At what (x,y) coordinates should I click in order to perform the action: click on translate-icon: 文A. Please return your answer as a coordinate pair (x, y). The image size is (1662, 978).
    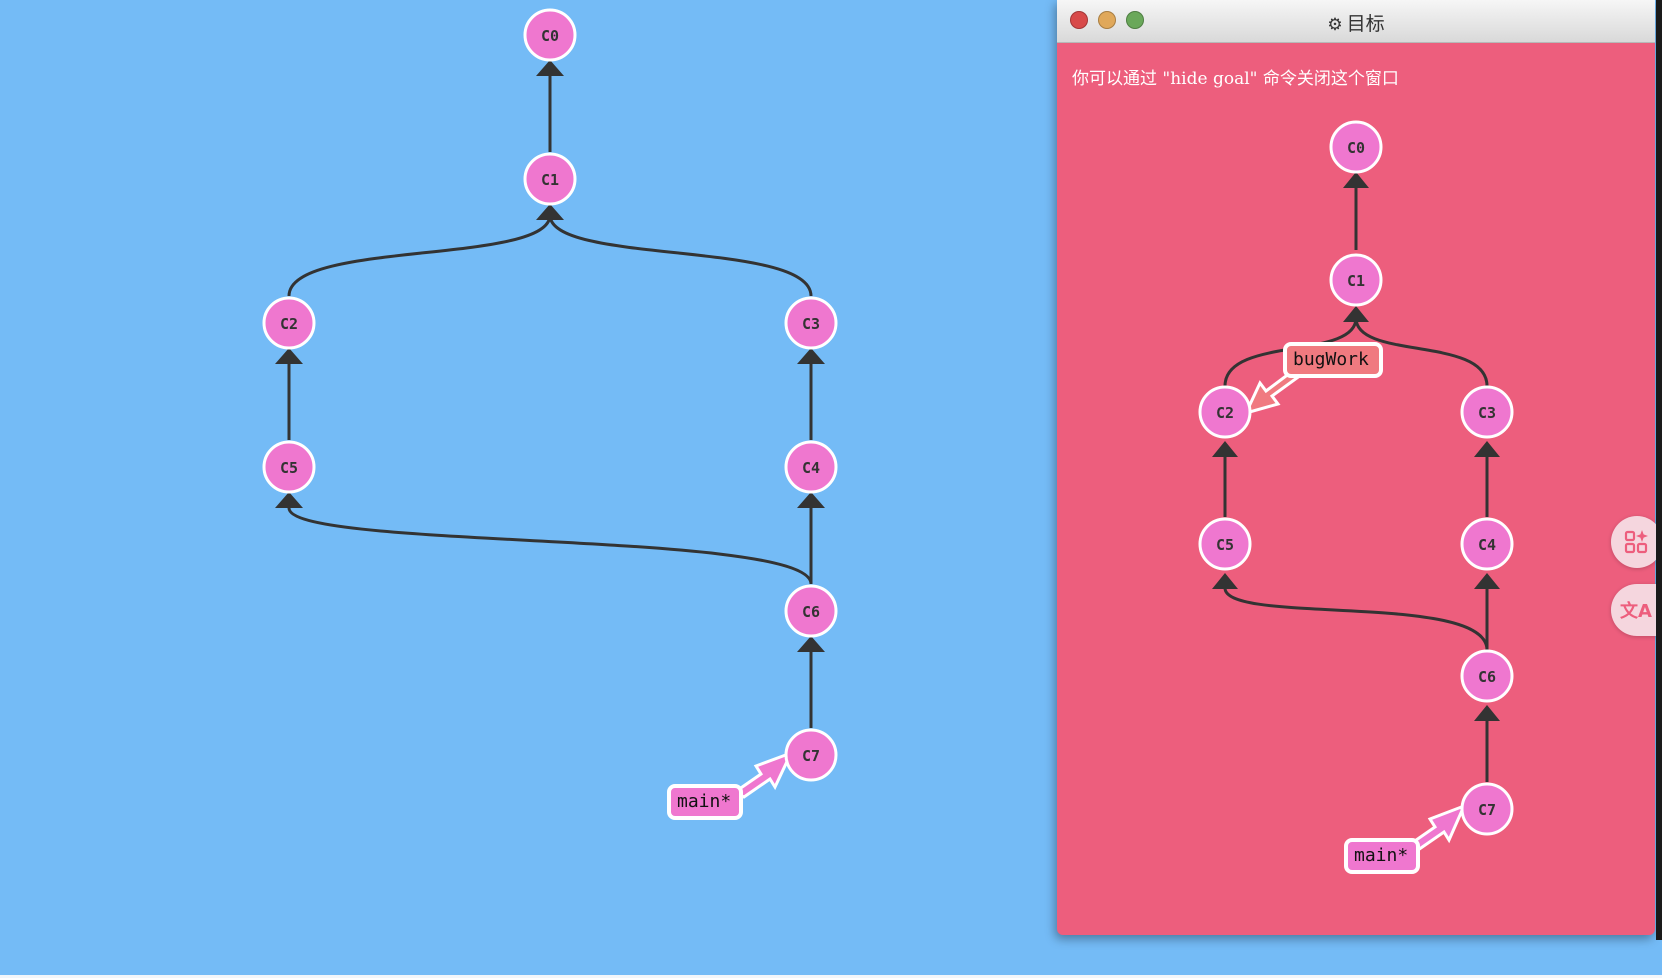
    Looking at the image, I should click on (1636, 611).